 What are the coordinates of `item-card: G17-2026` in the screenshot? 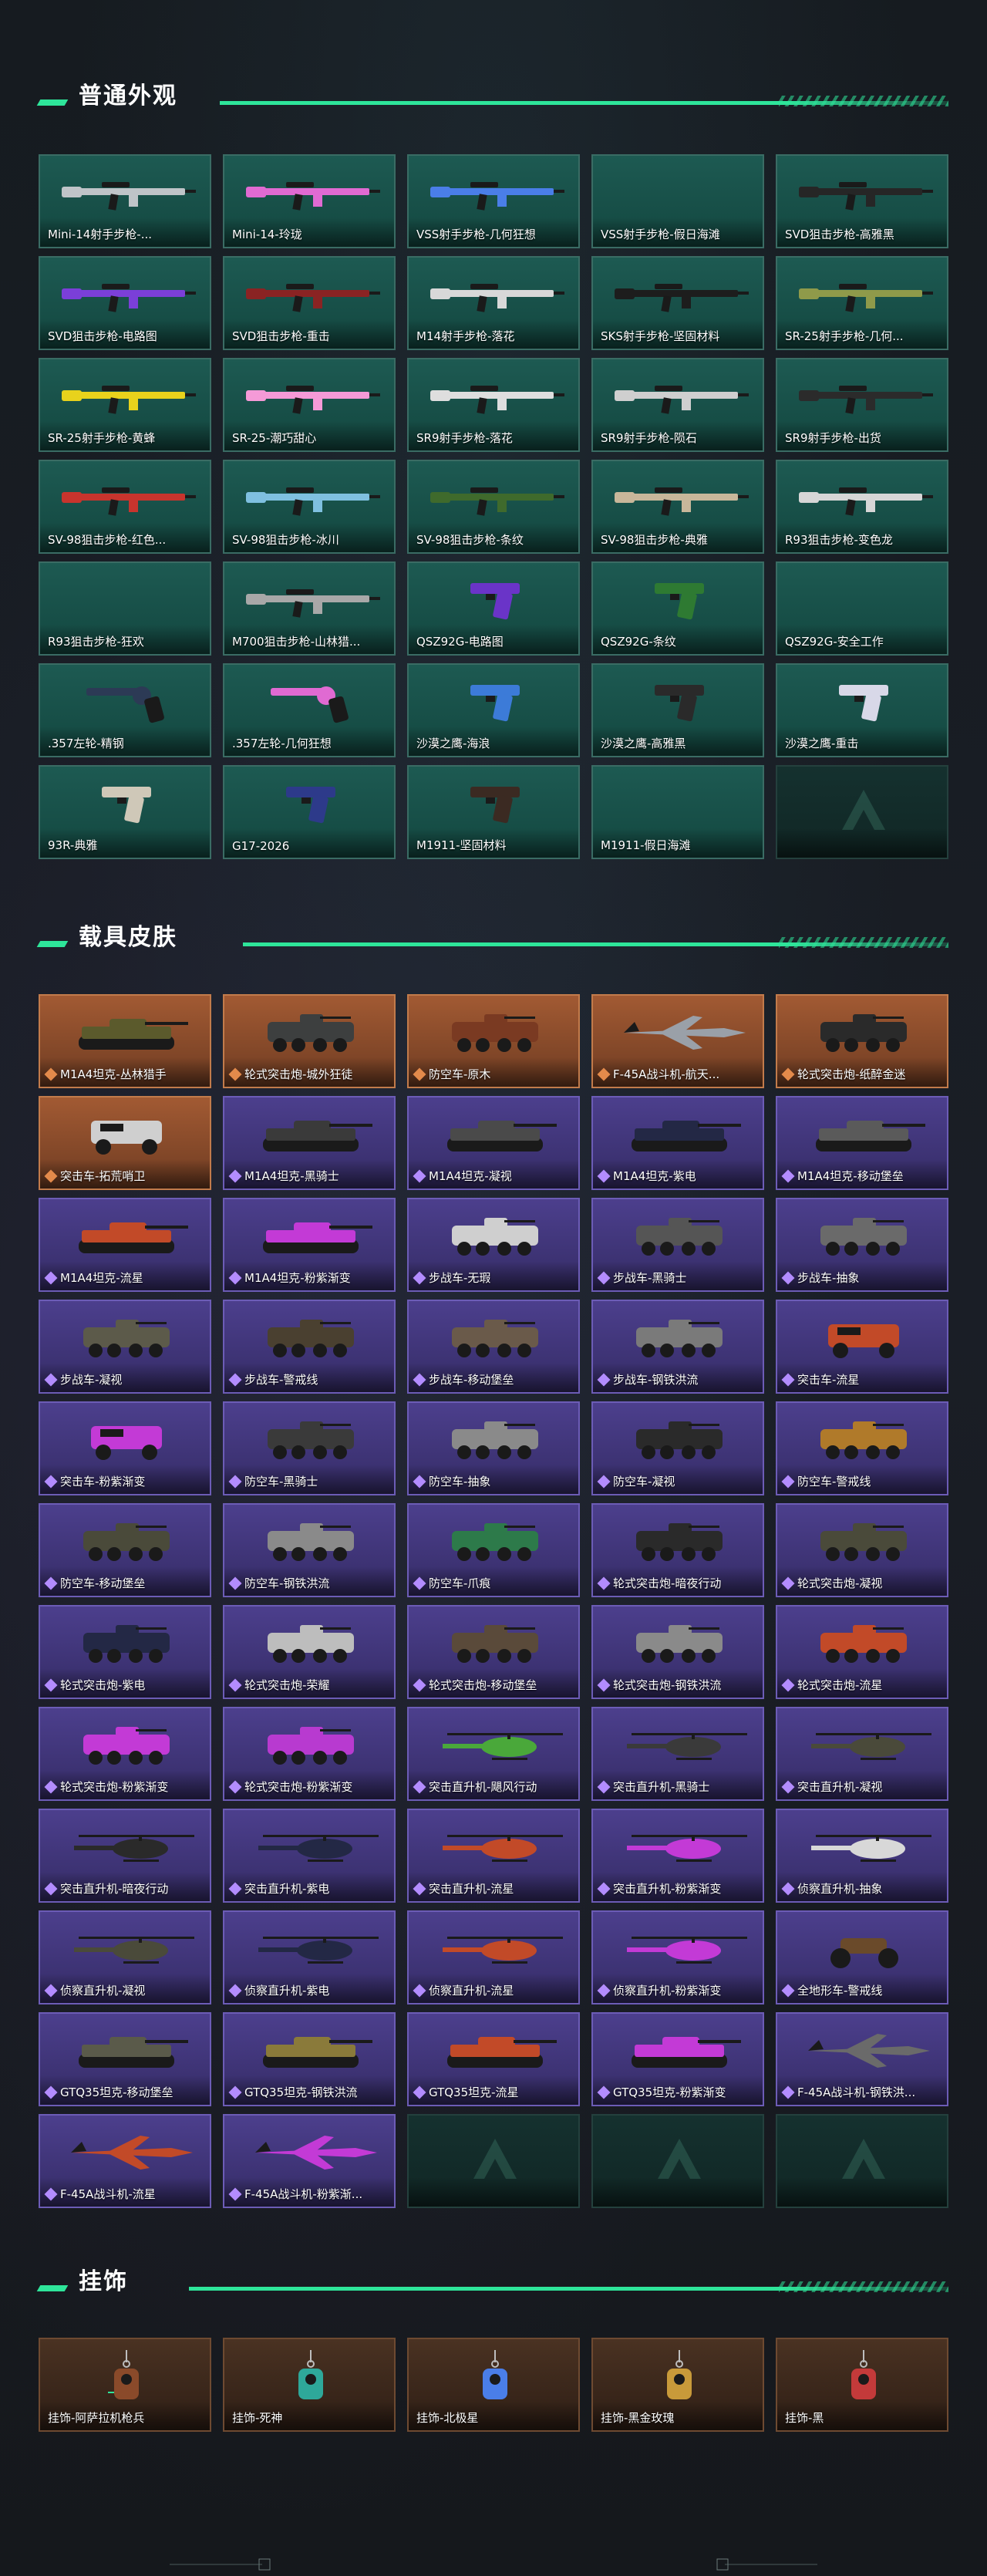 It's located at (309, 812).